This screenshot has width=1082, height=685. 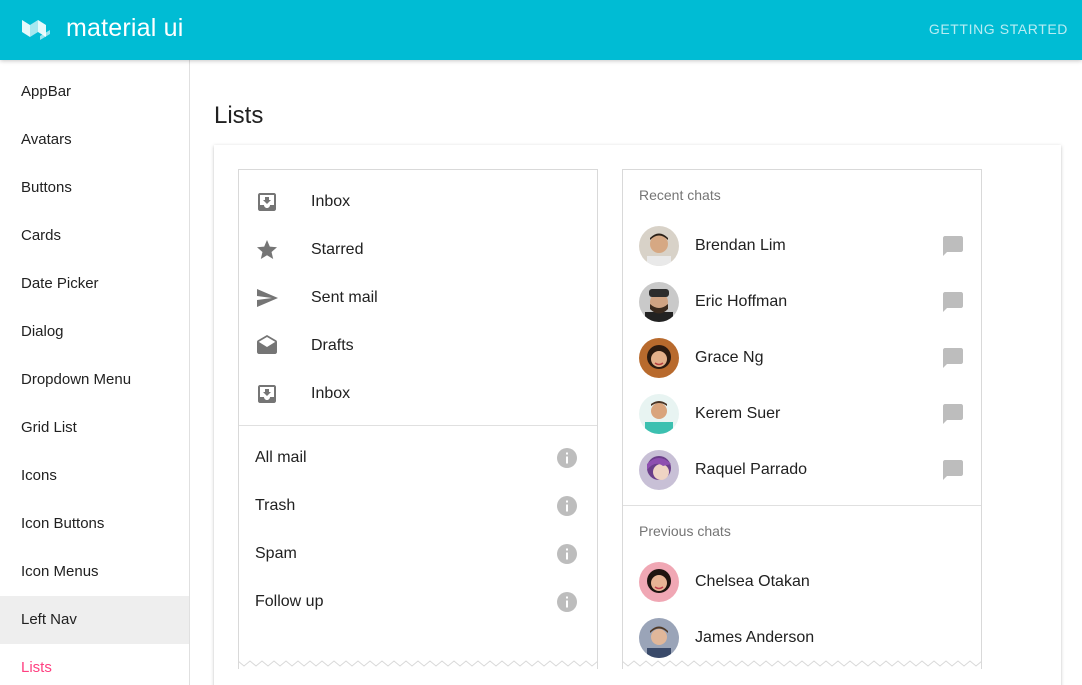 I want to click on chat-name: Brendan Lim, so click(x=740, y=245).